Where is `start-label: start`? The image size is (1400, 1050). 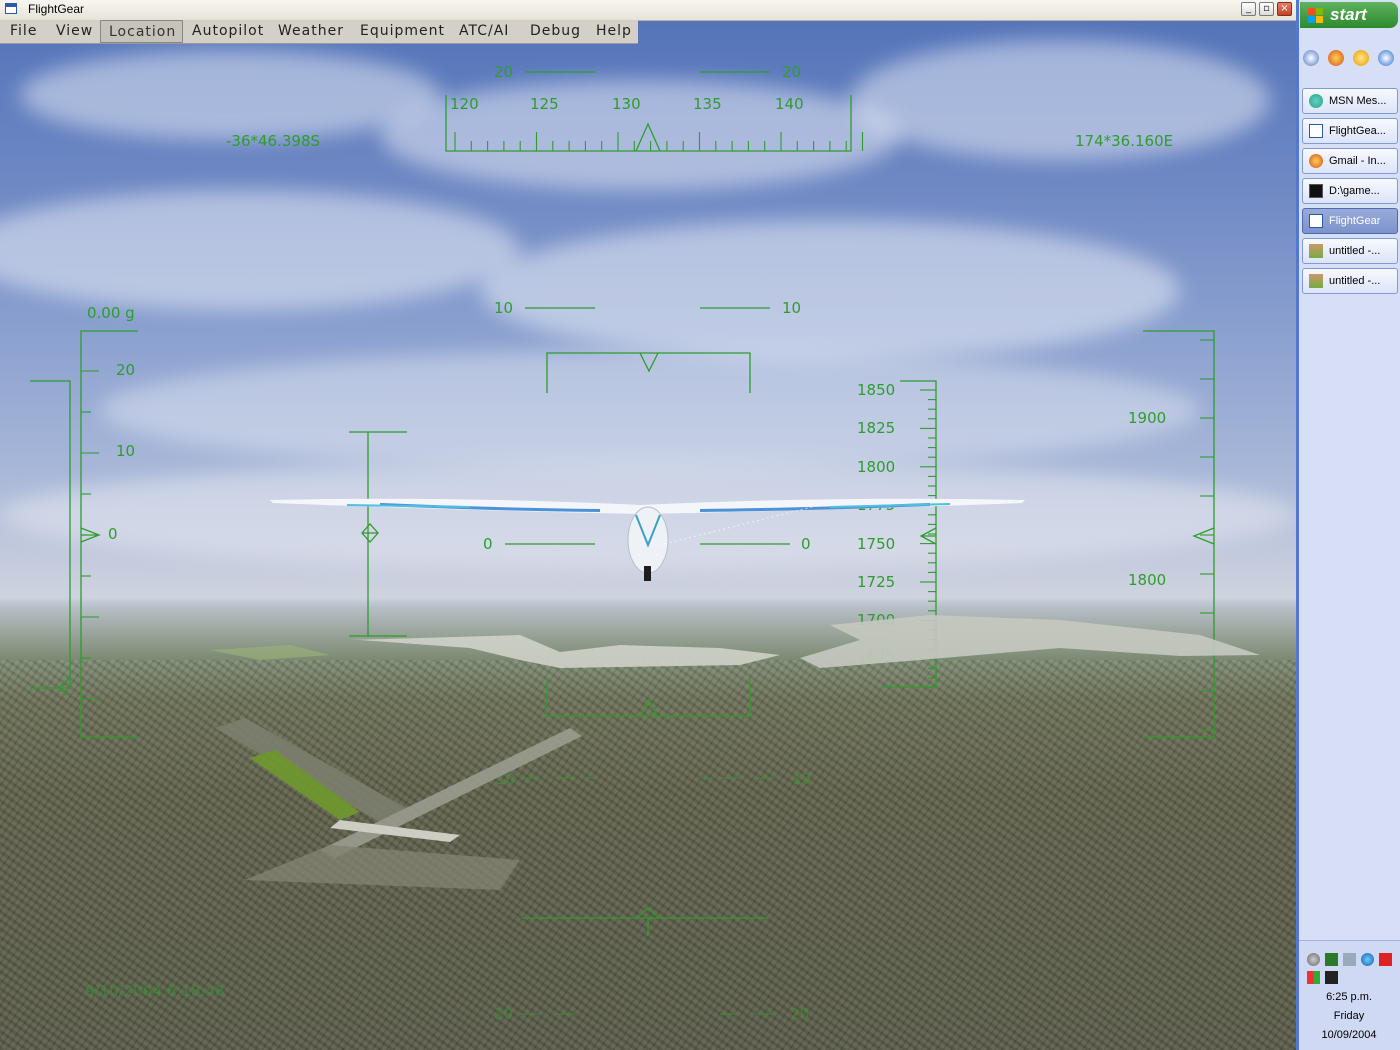
start-label: start is located at coordinates (1348, 14).